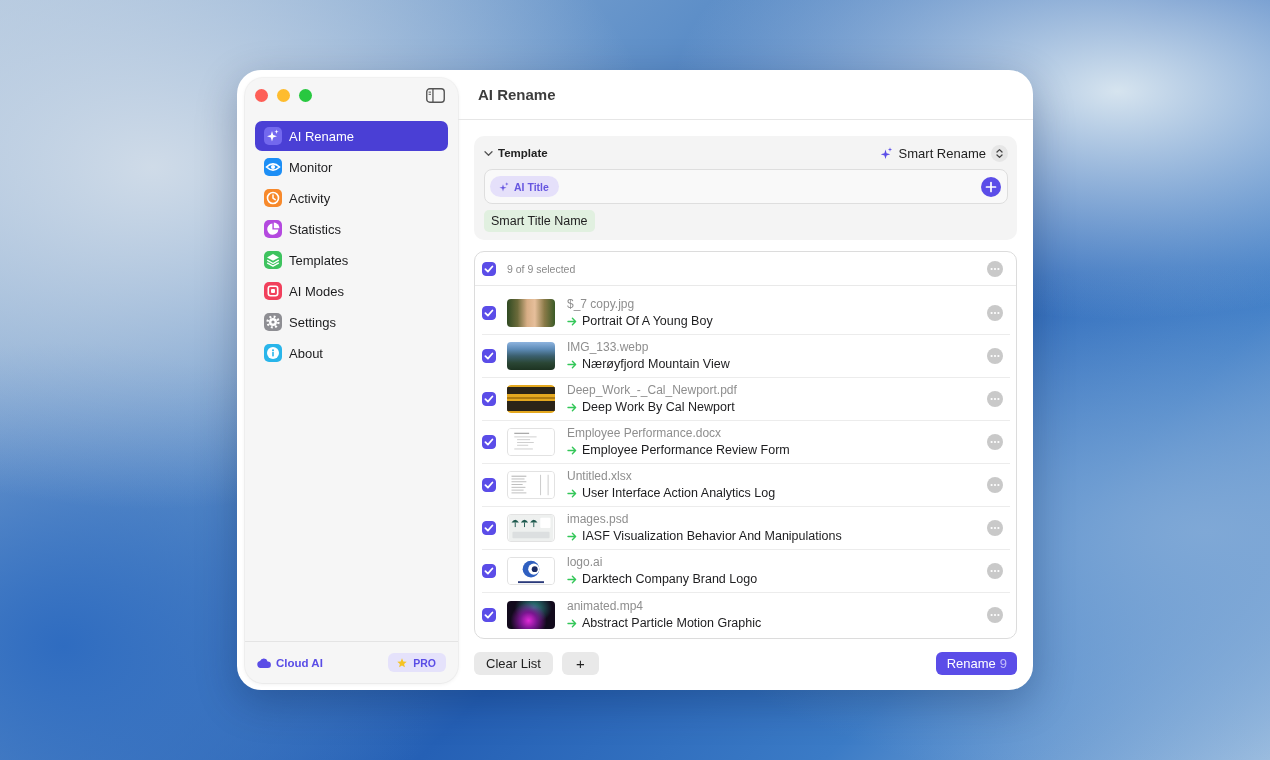 The image size is (1270, 760). I want to click on new-filename: IASF Visualization Behavior And Manipulations, so click(712, 536).